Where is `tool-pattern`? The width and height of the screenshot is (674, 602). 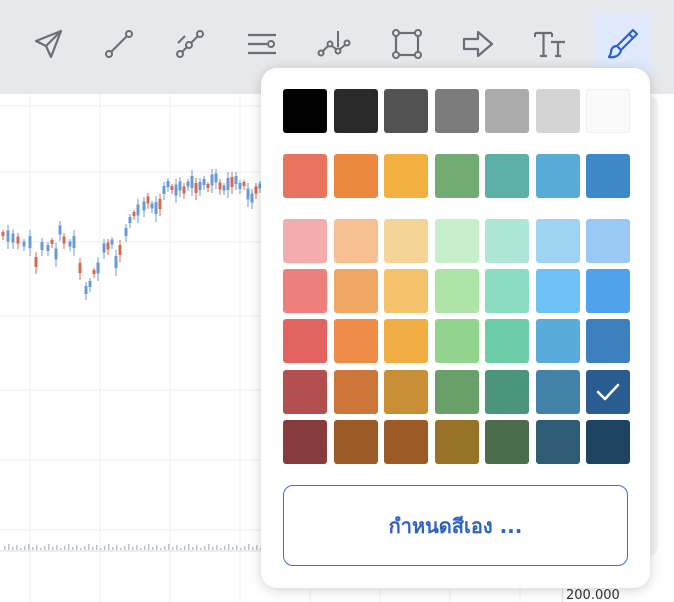
tool-pattern is located at coordinates (334, 44).